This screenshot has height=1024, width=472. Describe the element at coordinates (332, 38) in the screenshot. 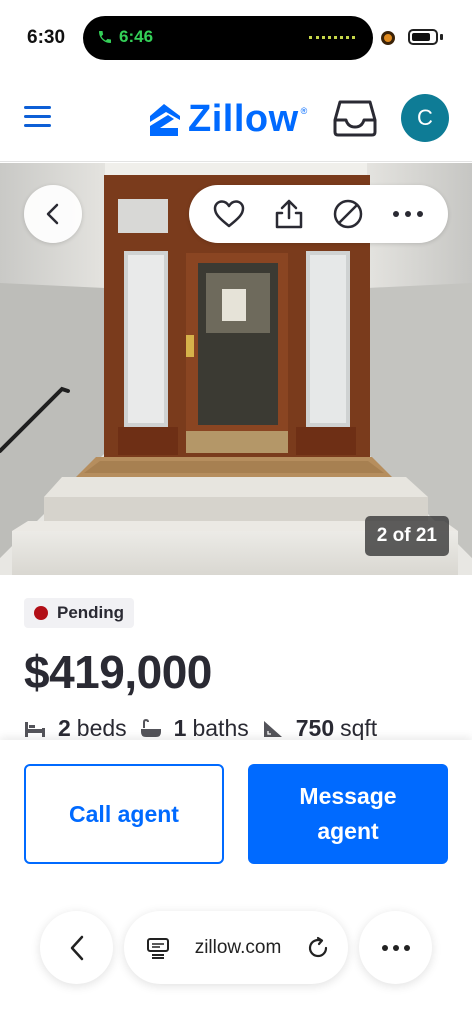

I see `audio-wave-icon` at that location.